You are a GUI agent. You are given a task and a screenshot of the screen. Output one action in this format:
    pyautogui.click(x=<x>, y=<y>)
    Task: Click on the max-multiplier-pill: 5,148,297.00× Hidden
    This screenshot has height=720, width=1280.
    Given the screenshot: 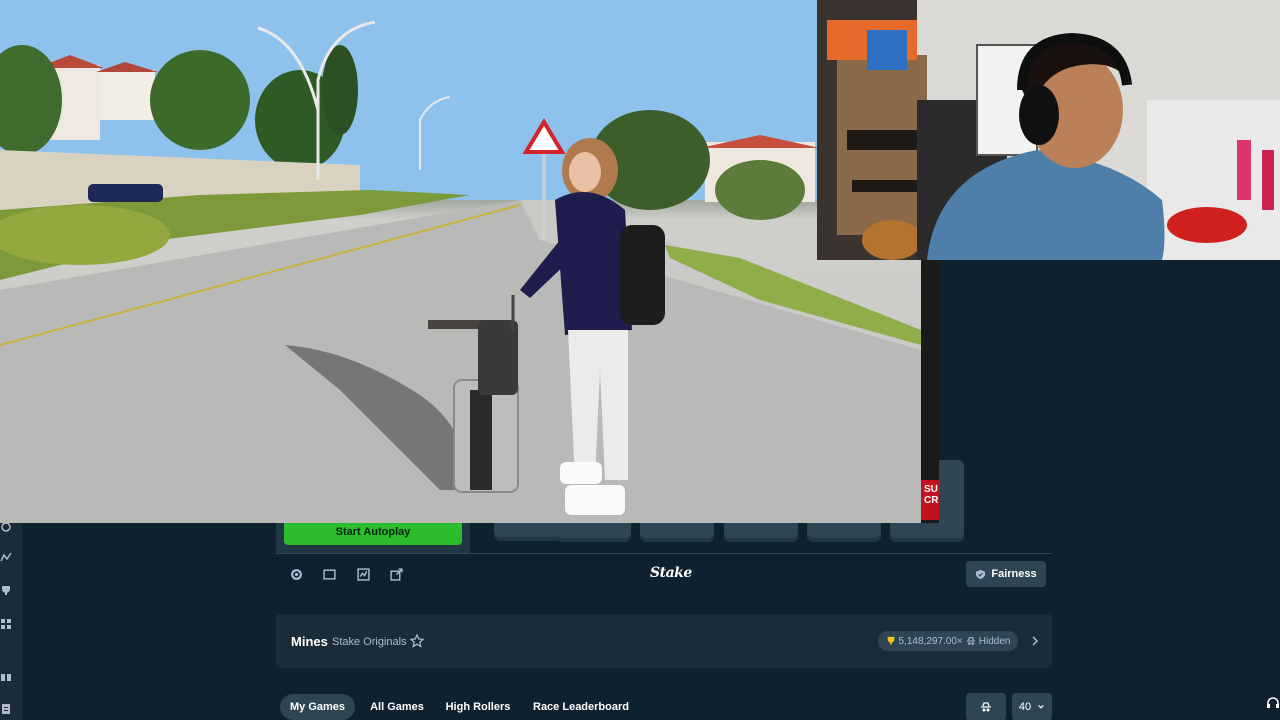 What is the action you would take?
    pyautogui.click(x=948, y=641)
    